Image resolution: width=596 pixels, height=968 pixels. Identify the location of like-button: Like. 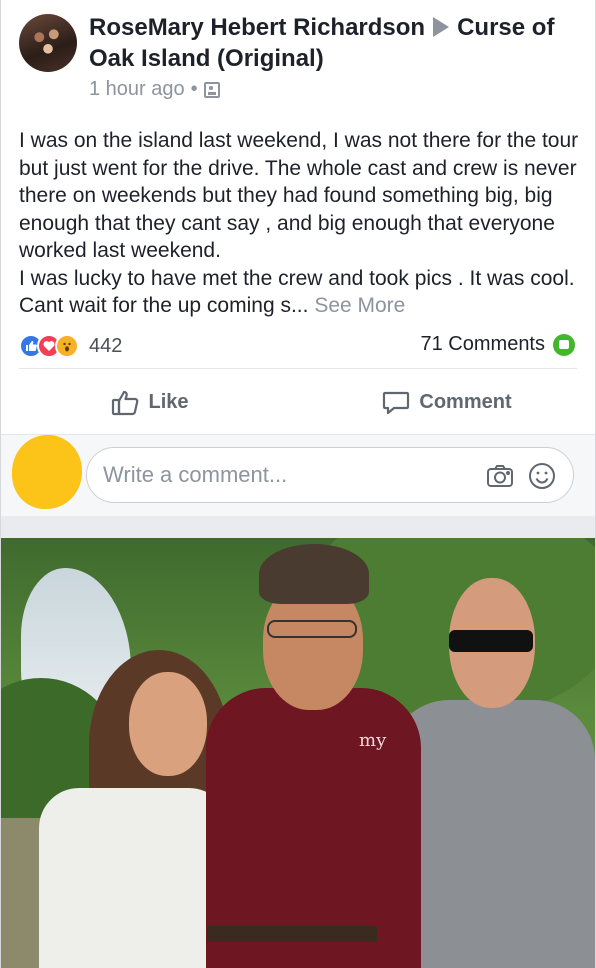
(149, 402).